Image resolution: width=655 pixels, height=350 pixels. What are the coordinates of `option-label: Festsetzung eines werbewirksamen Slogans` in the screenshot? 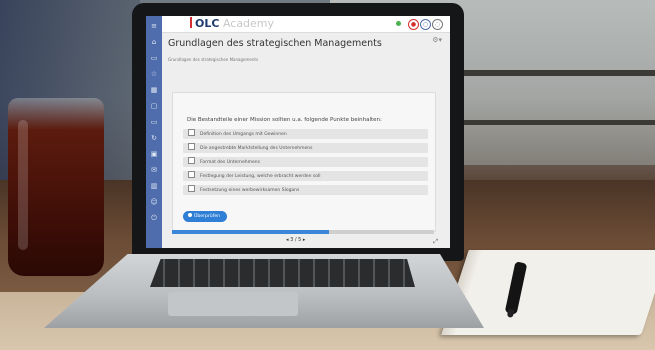 It's located at (250, 190).